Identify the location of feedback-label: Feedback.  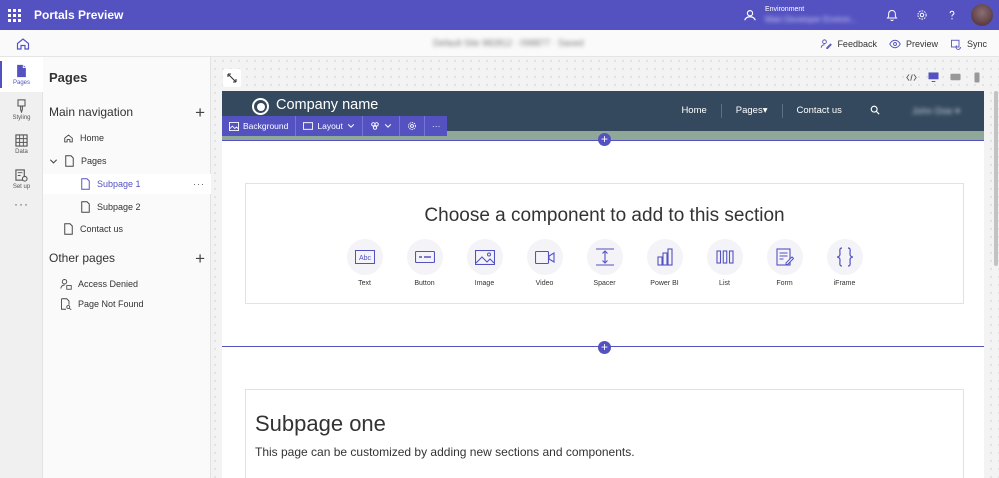
(857, 43).